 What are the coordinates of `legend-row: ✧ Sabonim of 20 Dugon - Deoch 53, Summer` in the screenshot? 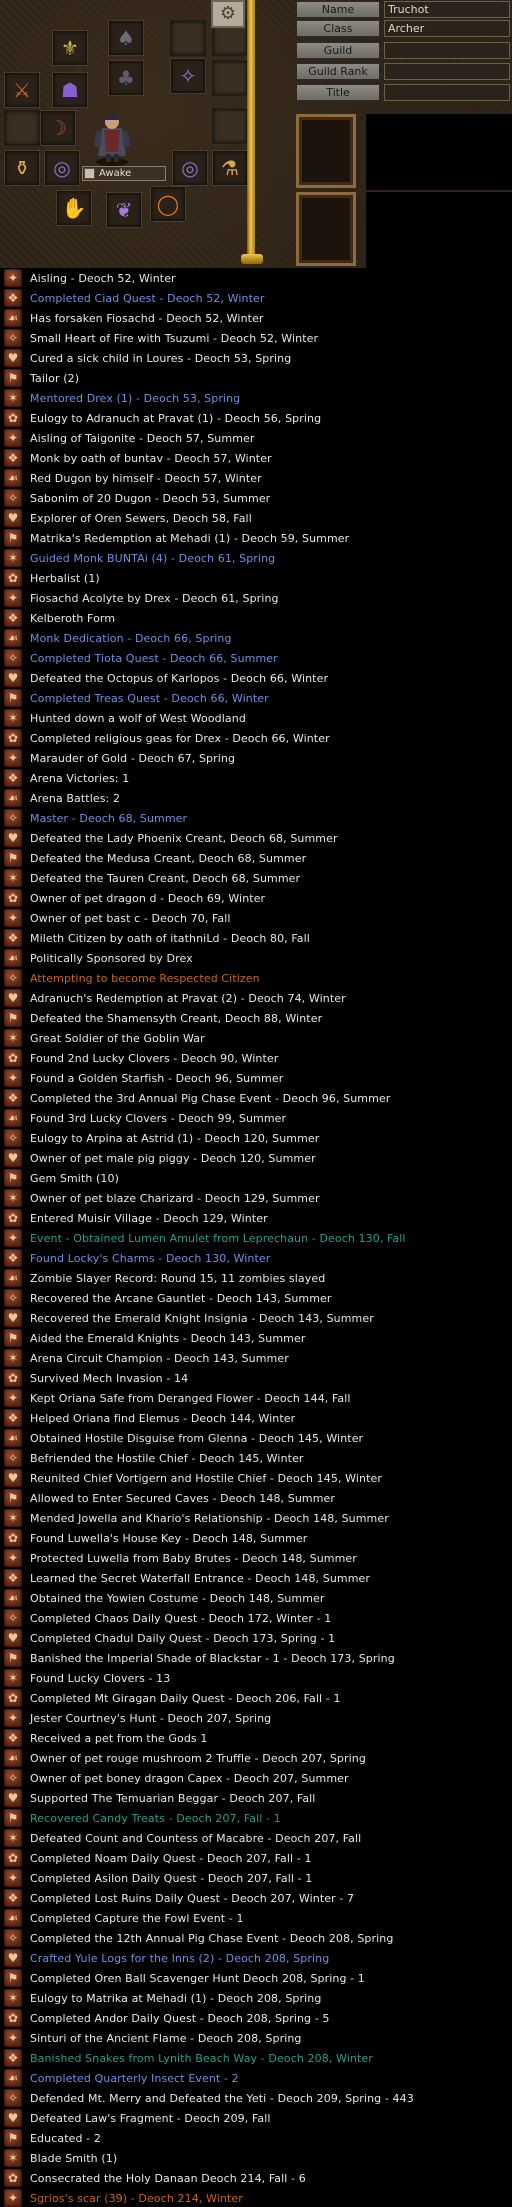 It's located at (256, 498).